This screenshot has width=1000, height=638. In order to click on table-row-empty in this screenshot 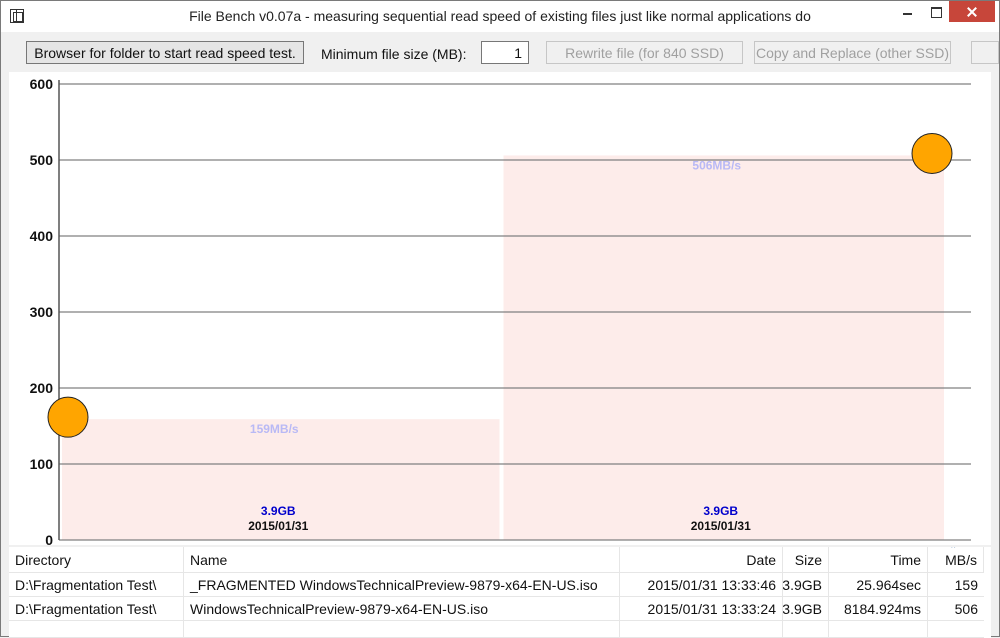, I will do `click(500, 629)`.